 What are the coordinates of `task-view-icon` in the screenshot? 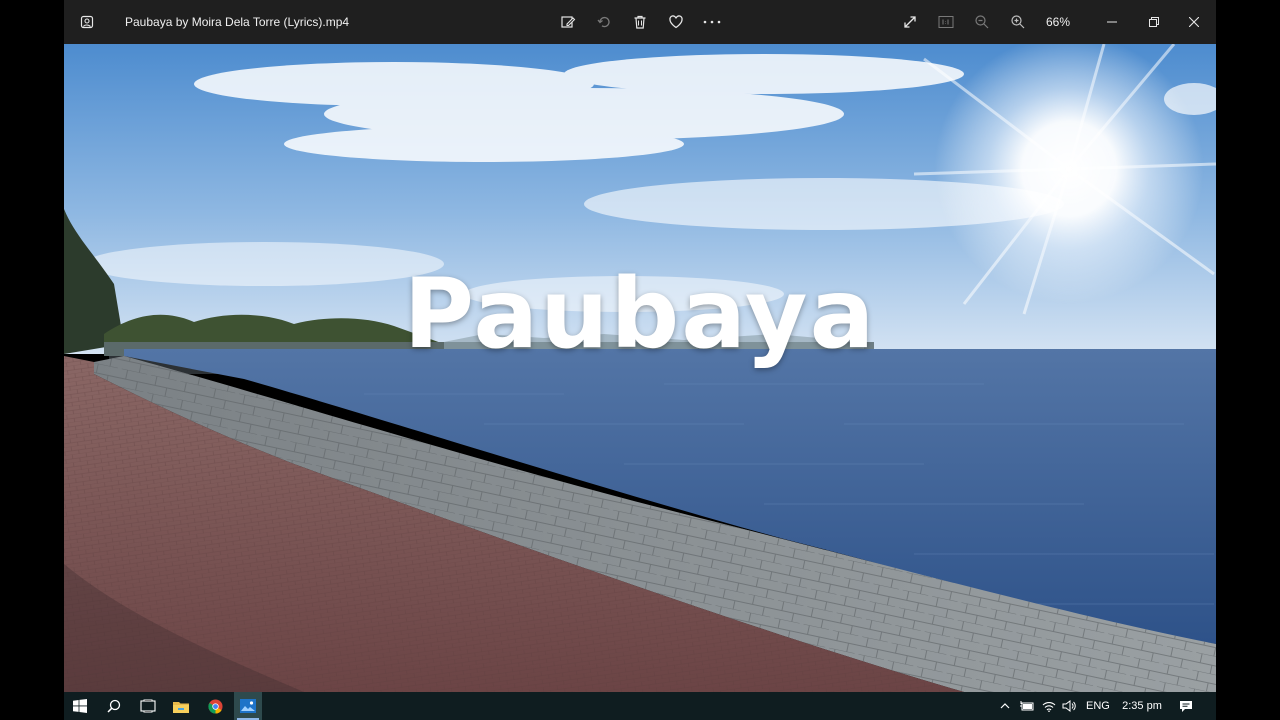 It's located at (148, 706).